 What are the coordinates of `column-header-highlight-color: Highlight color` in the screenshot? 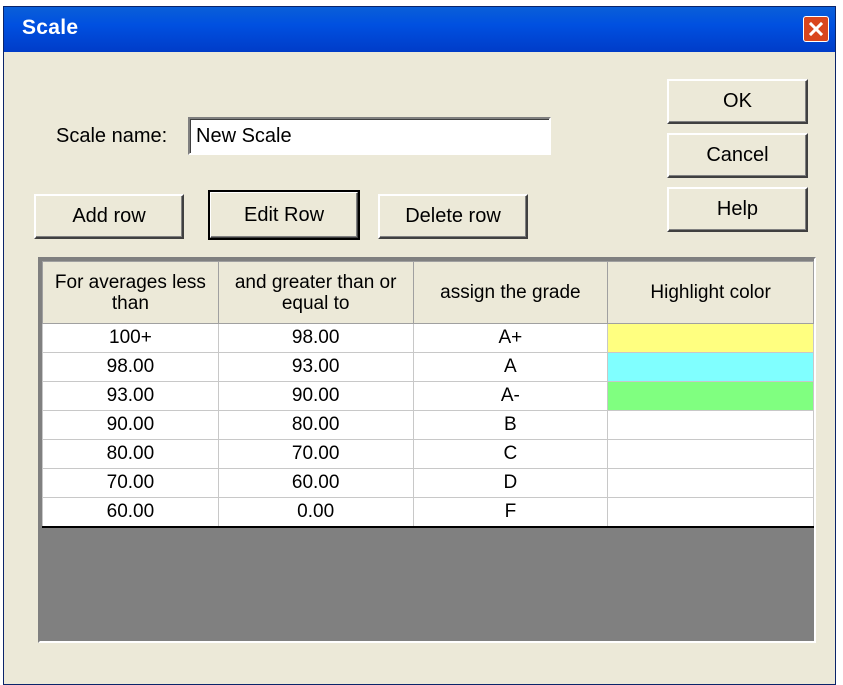 It's located at (710, 292).